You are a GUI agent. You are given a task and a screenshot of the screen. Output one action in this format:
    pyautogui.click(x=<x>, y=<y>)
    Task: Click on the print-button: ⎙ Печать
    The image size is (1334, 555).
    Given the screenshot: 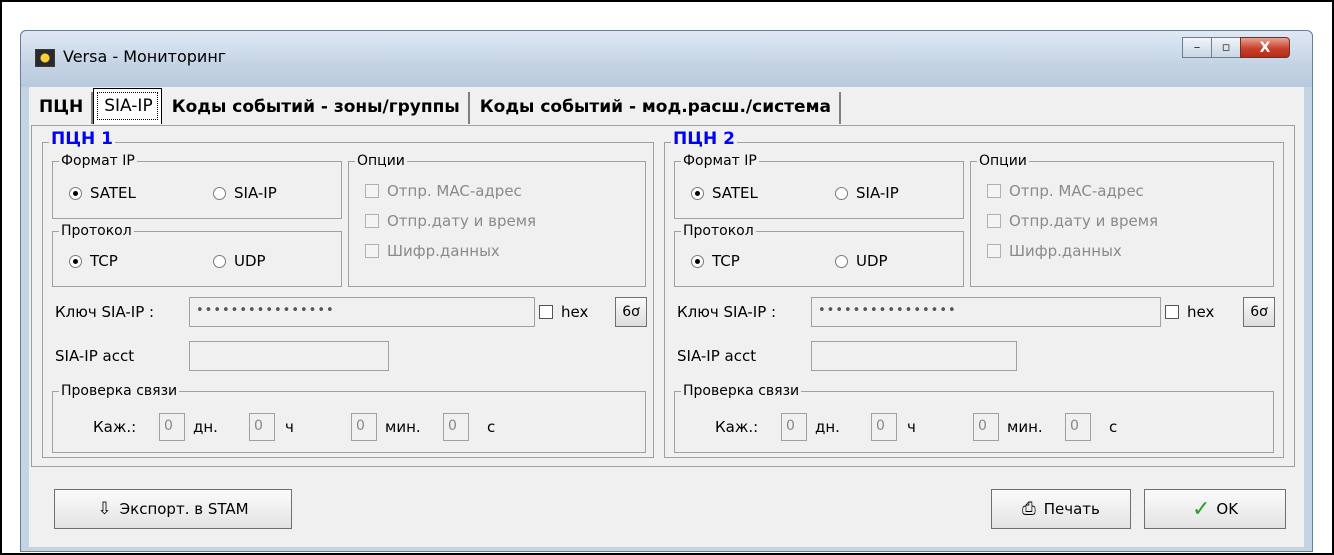 What is the action you would take?
    pyautogui.click(x=1061, y=509)
    